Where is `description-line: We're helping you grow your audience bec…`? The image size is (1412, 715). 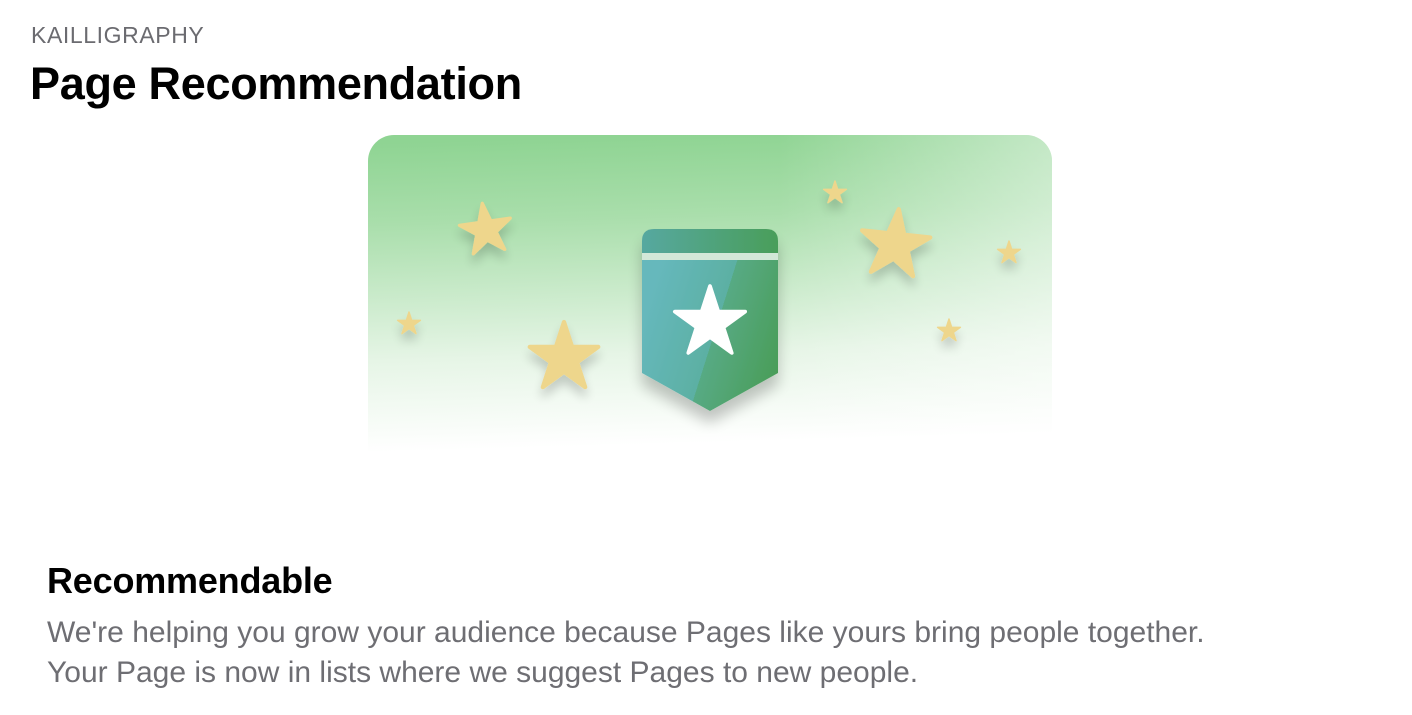 description-line: We're helping you grow your audience bec… is located at coordinates (626, 632).